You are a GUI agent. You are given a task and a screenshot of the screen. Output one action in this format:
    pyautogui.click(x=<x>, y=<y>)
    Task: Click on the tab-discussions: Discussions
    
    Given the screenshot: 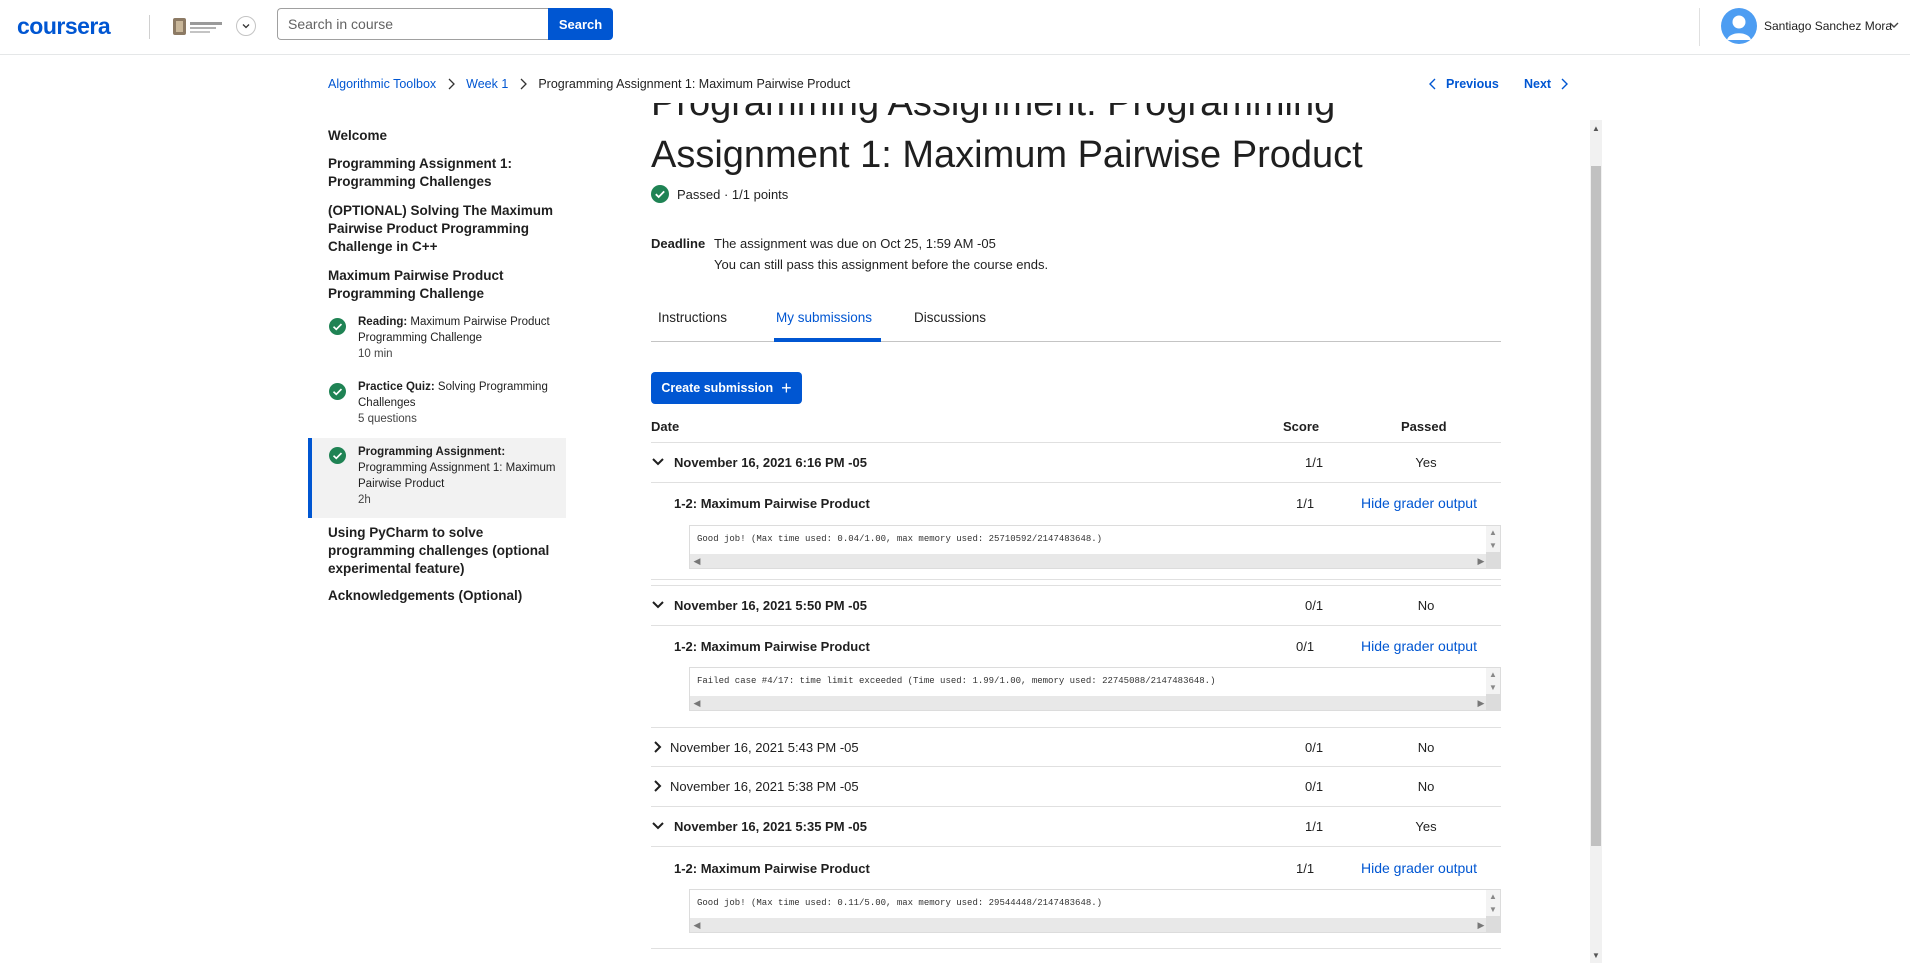 What is the action you would take?
    pyautogui.click(x=950, y=317)
    